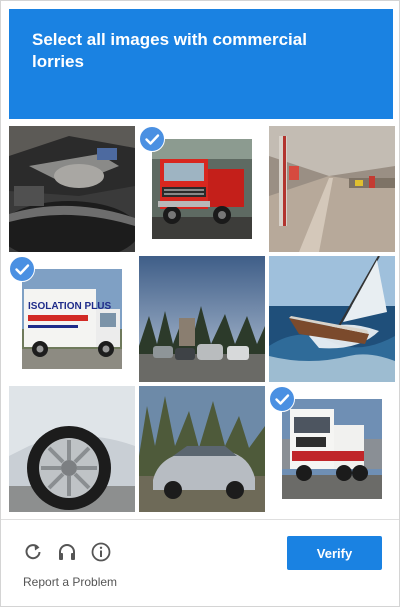  I want to click on tile-image-semi-truck, so click(332, 449).